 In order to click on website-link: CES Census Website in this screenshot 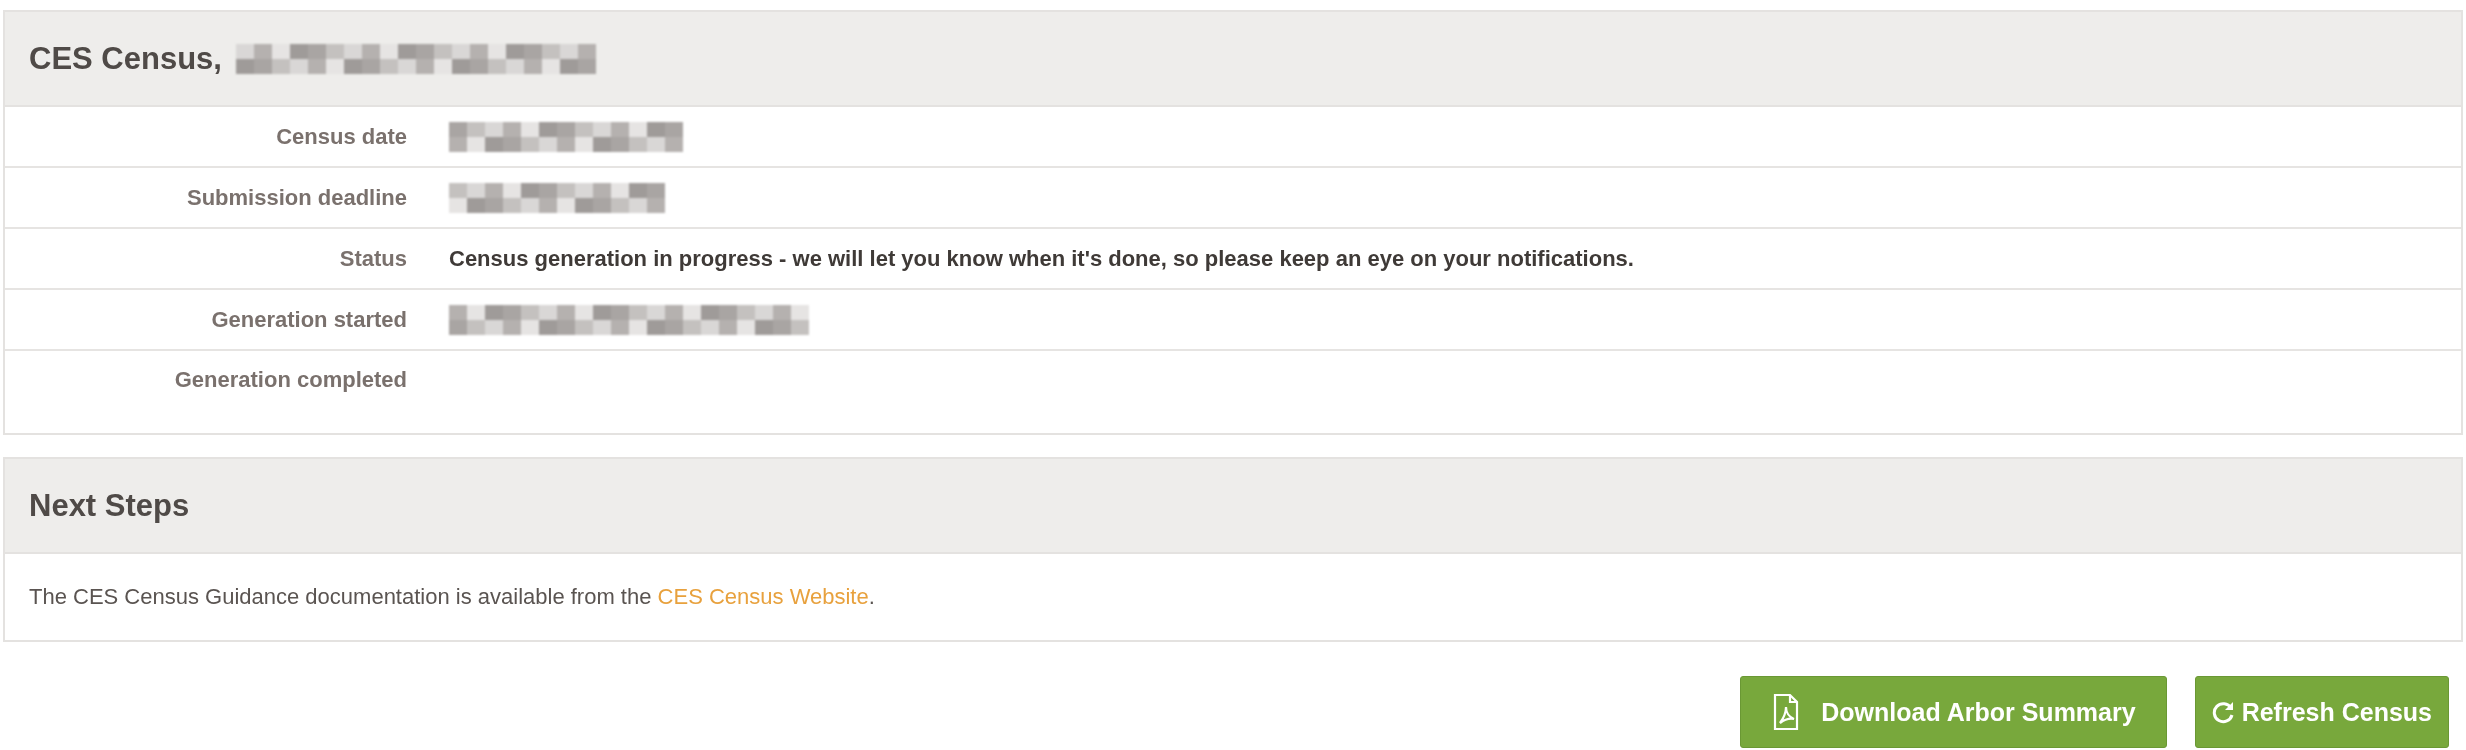, I will do `click(763, 596)`.